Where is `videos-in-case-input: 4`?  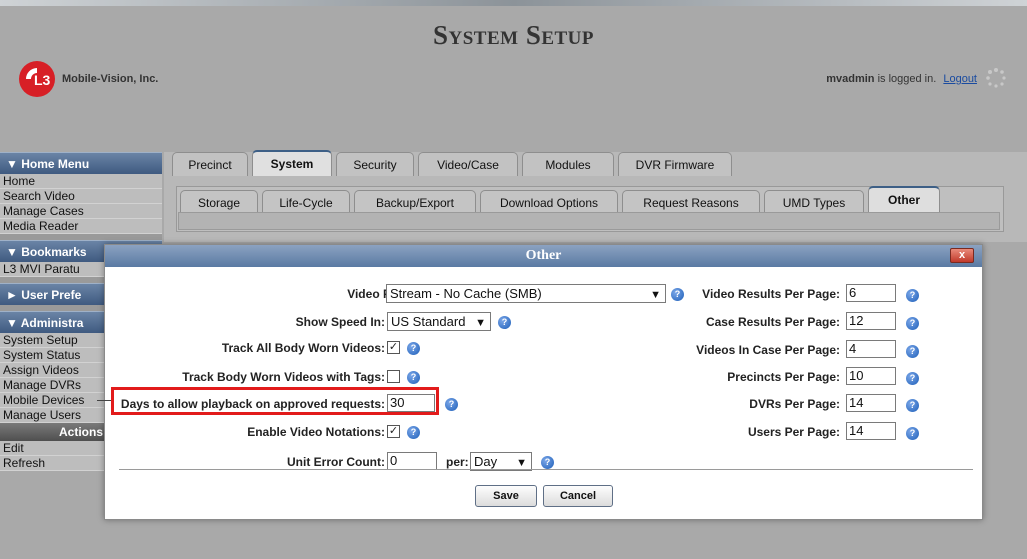
videos-in-case-input: 4 is located at coordinates (871, 349).